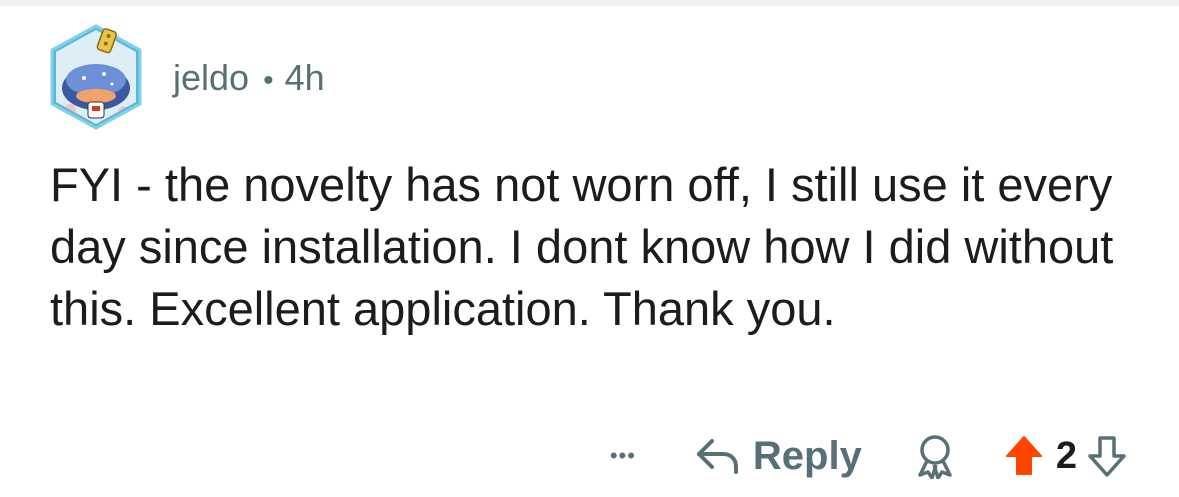 The image size is (1179, 497). I want to click on more-options-button: •••, so click(623, 456).